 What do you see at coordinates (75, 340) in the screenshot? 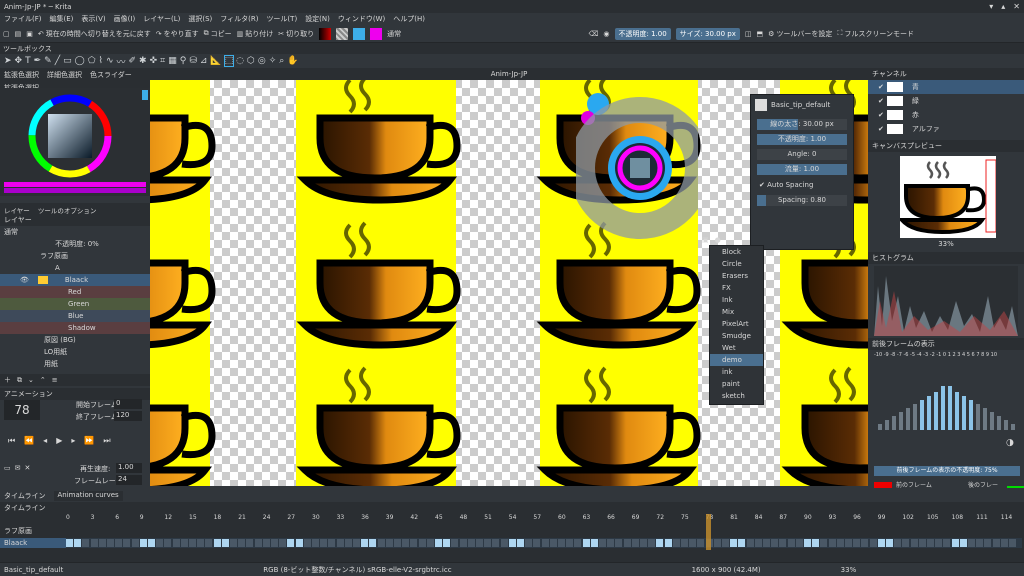
I see `layer-row: 原図 (BG)` at bounding box center [75, 340].